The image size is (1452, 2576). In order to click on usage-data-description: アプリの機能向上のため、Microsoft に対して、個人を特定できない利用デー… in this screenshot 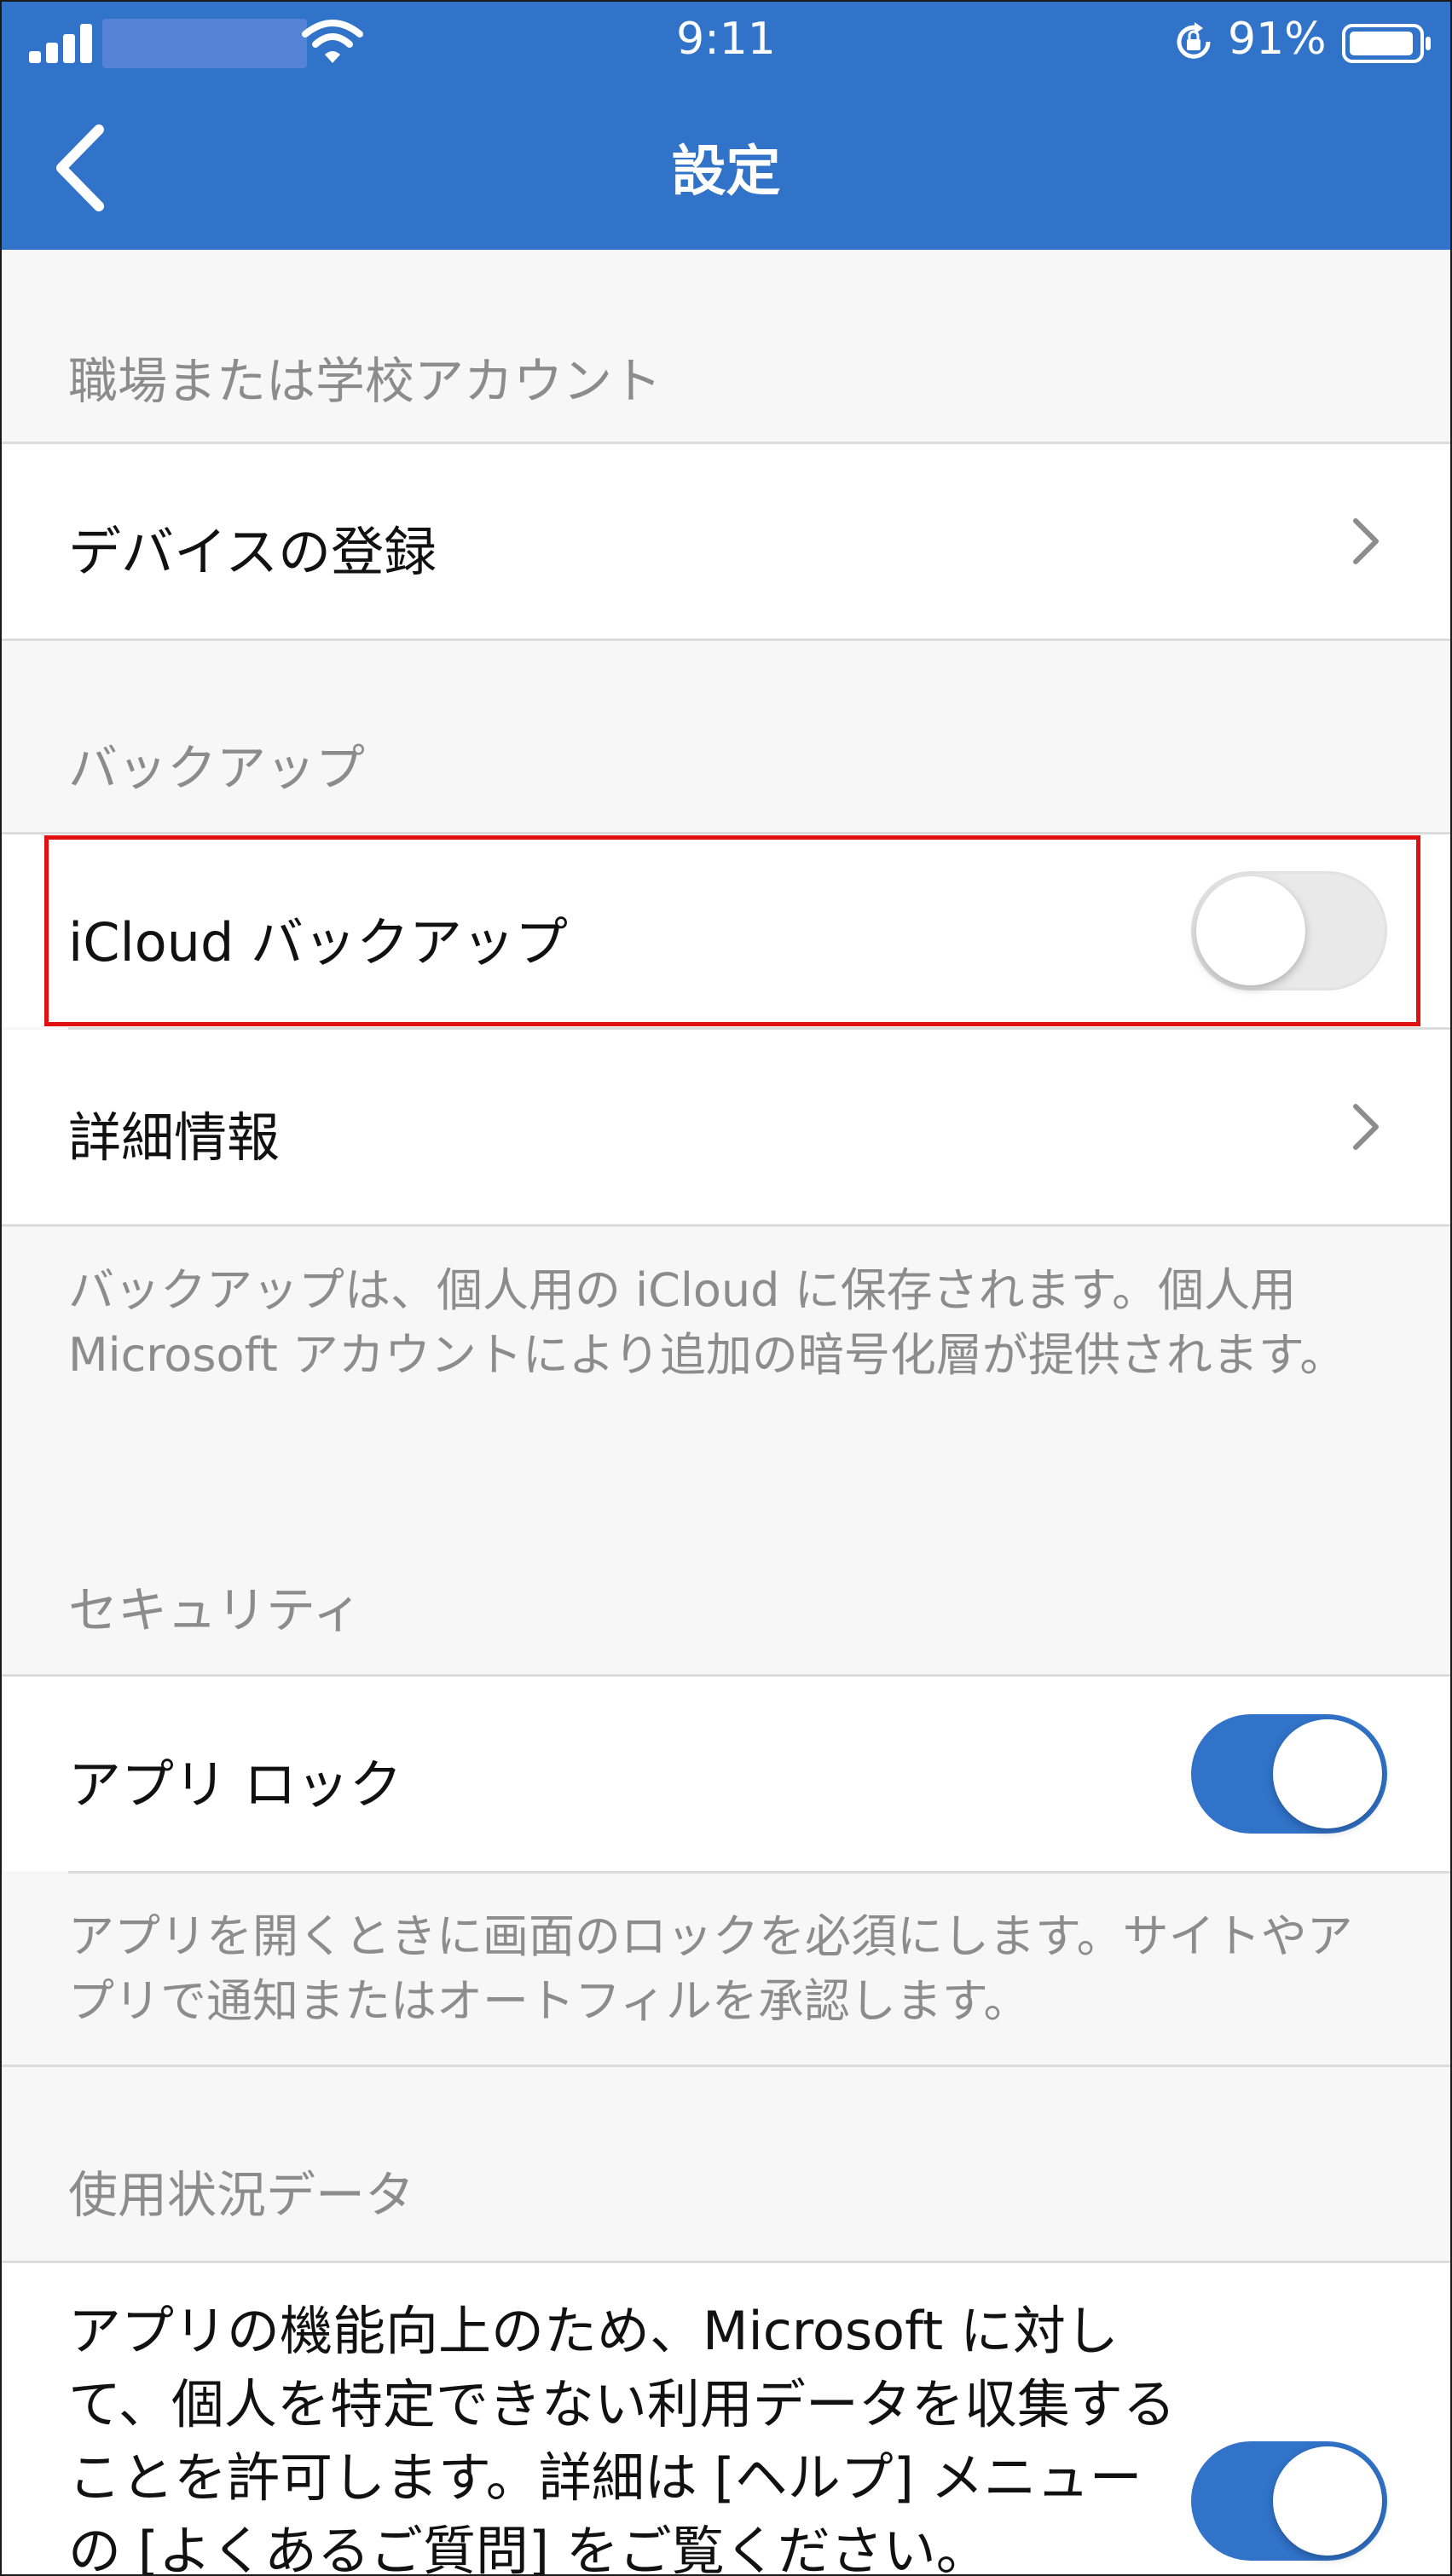, I will do `click(622, 2438)`.